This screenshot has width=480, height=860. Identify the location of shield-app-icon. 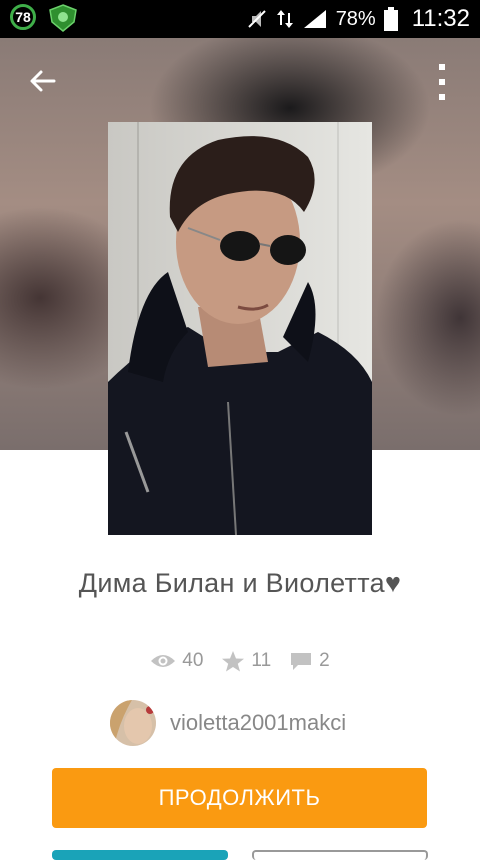
(63, 18).